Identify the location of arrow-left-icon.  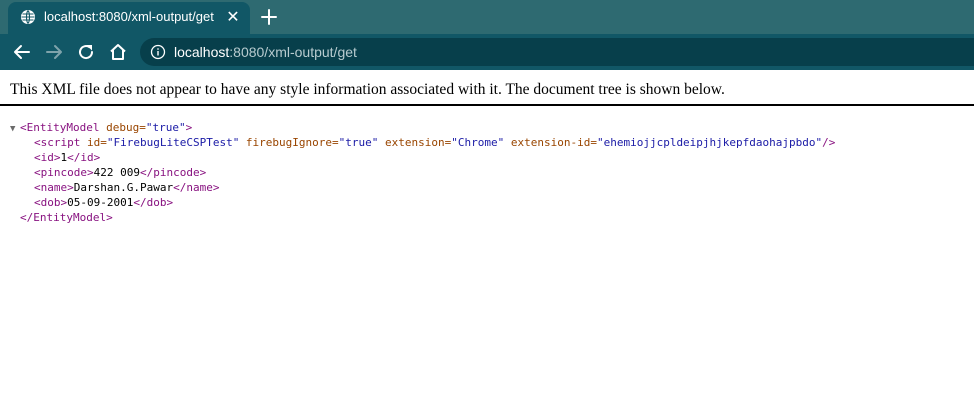
(22, 52).